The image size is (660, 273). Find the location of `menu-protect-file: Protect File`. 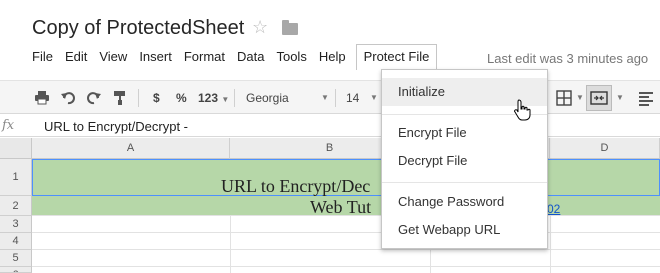

menu-protect-file: Protect File is located at coordinates (396, 57).